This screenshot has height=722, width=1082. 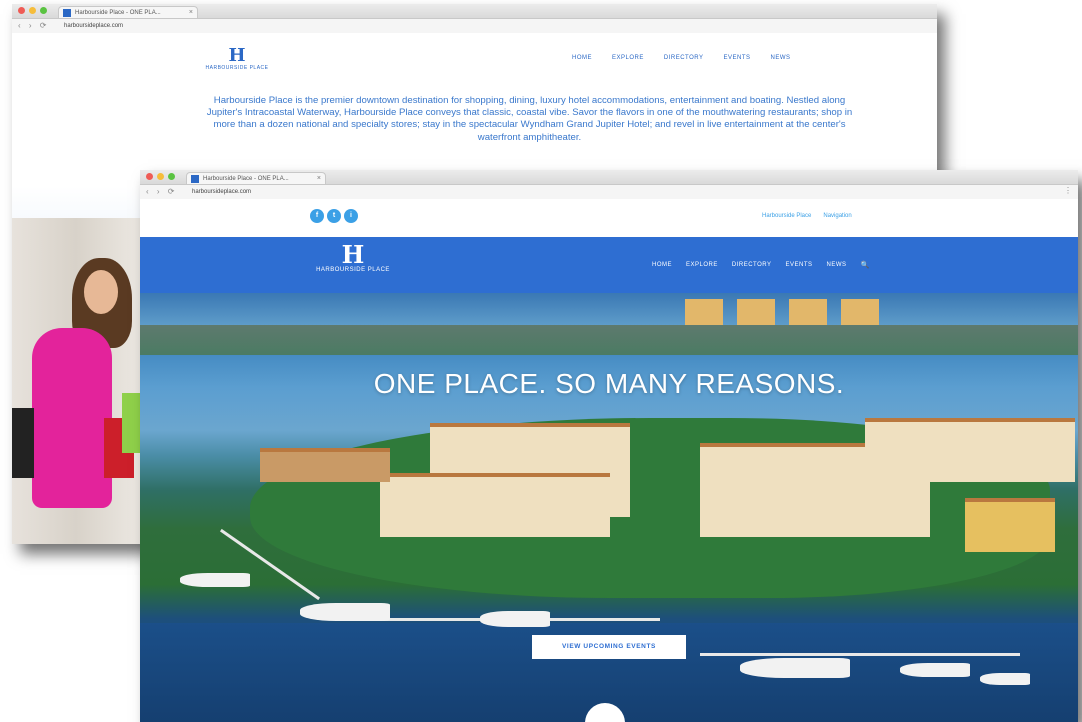 What do you see at coordinates (609, 177) in the screenshot?
I see `front-titlebar: Harbourside Place - ONE PLA... ×` at bounding box center [609, 177].